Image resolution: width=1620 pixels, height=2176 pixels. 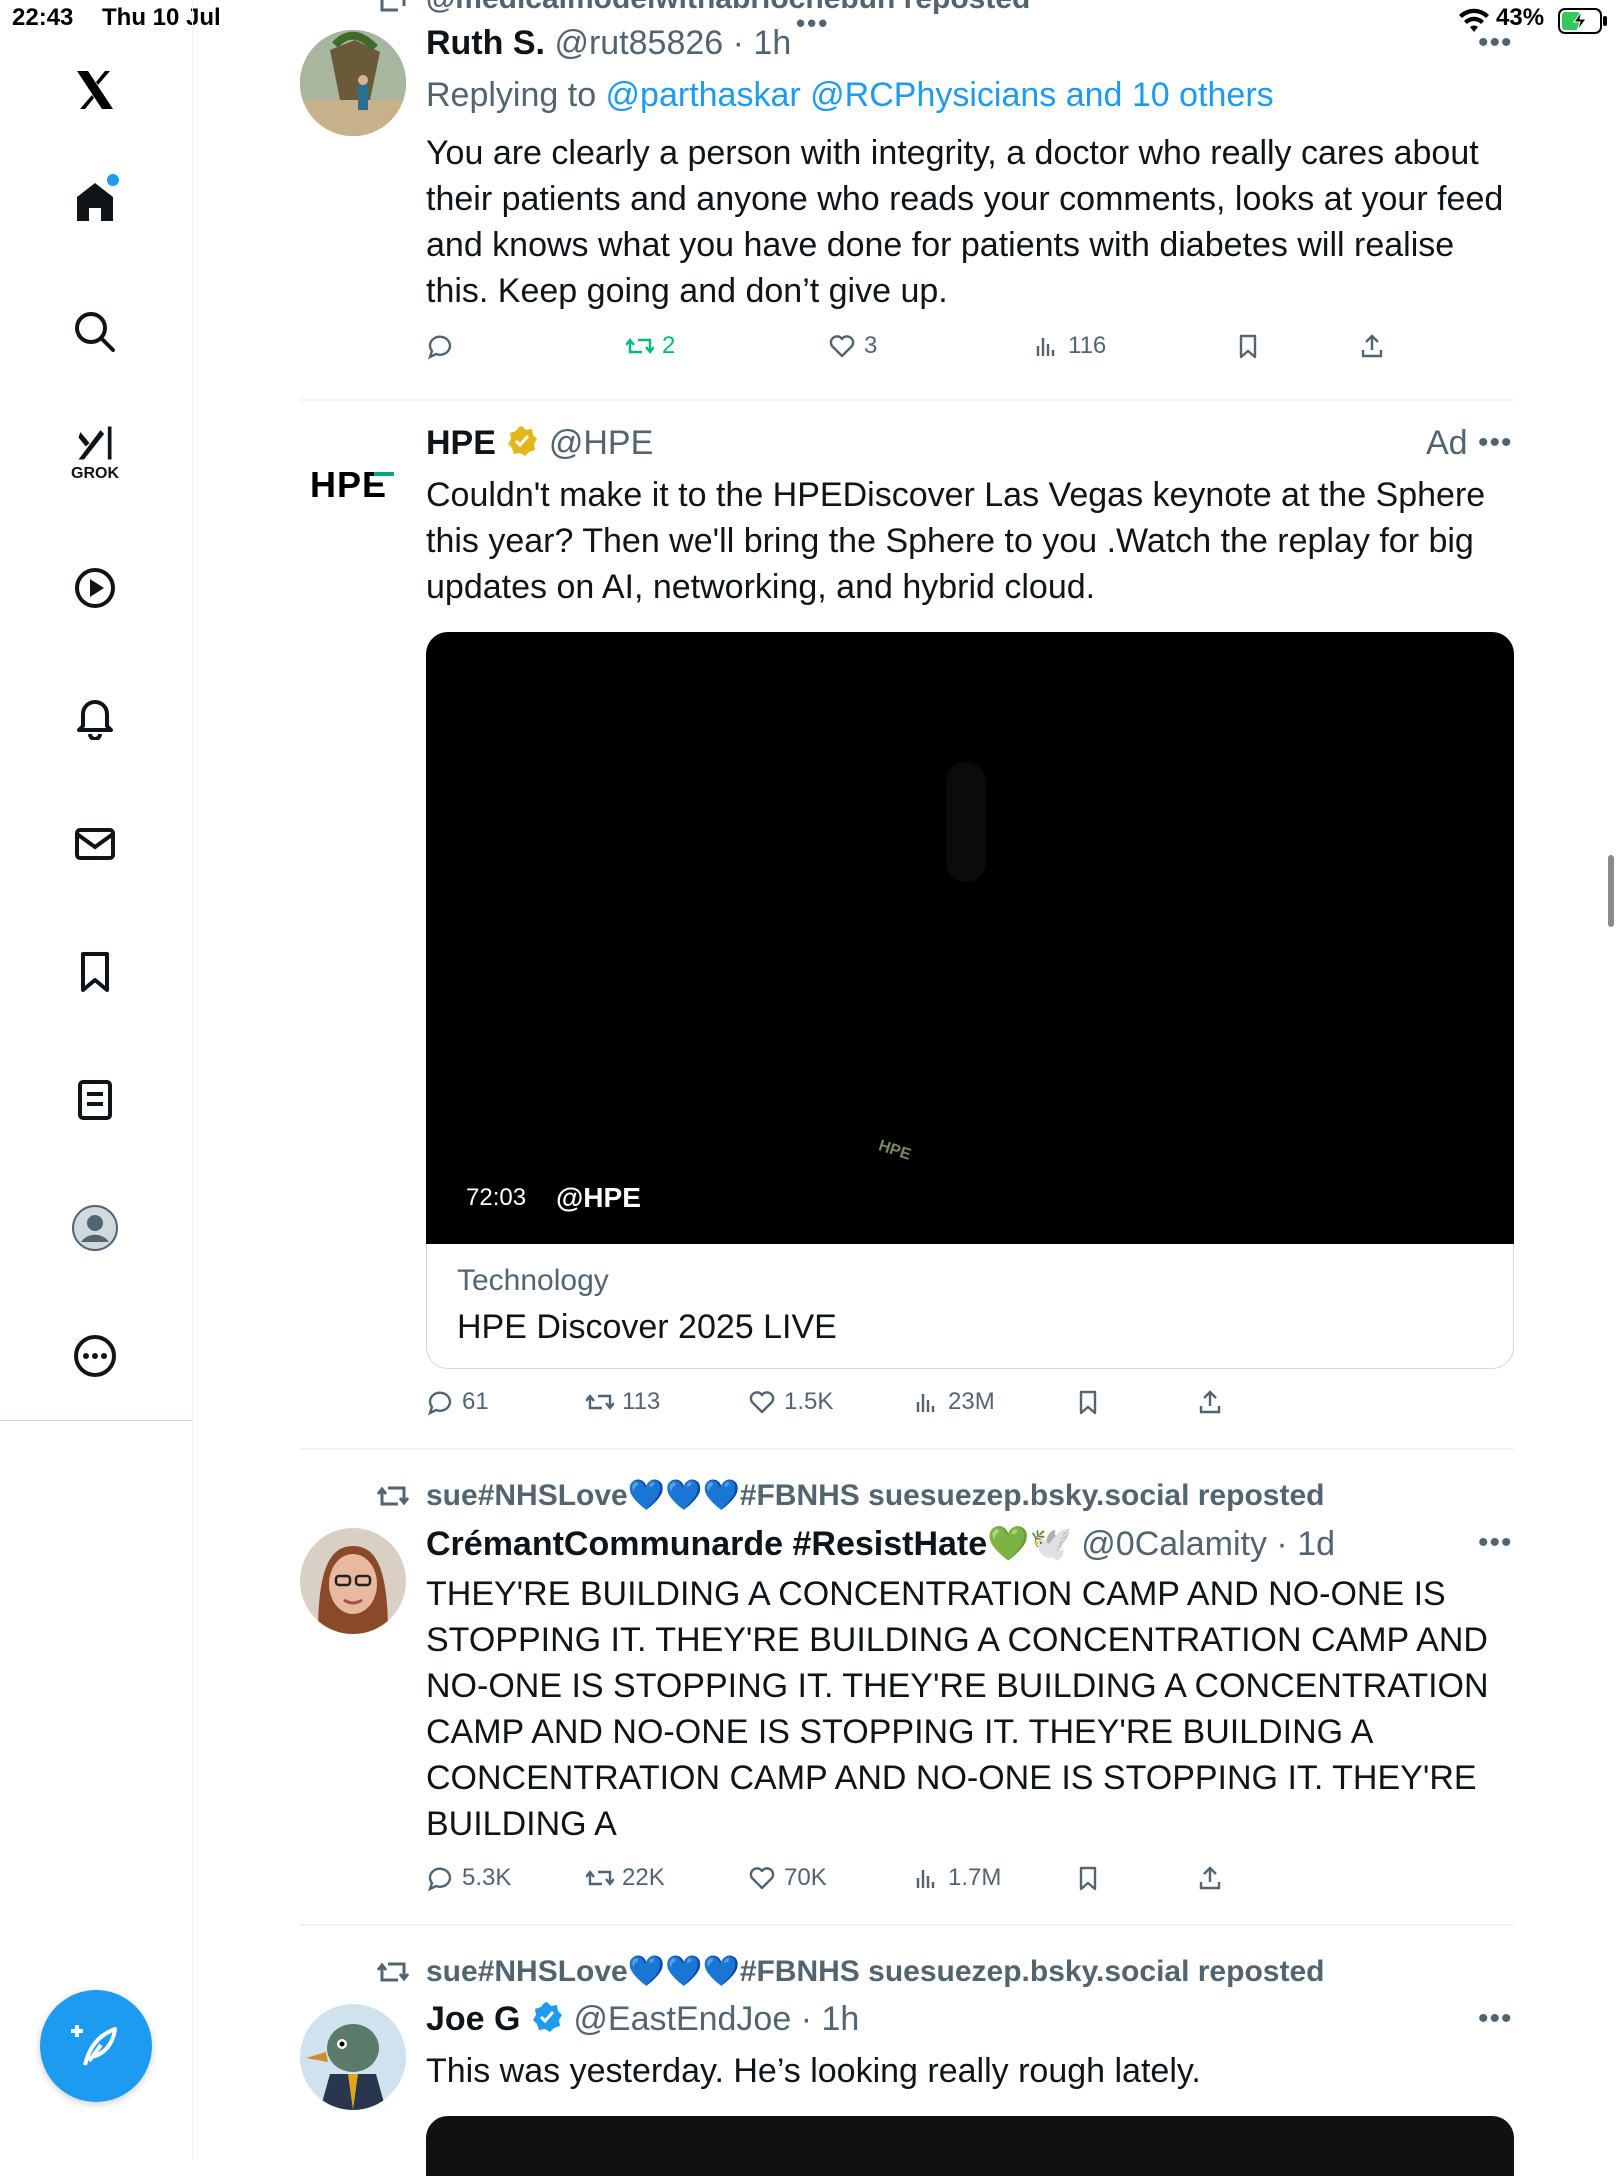 I want to click on tweet2-actions: 61 113 1.5K 23M, so click(x=926, y=1408).